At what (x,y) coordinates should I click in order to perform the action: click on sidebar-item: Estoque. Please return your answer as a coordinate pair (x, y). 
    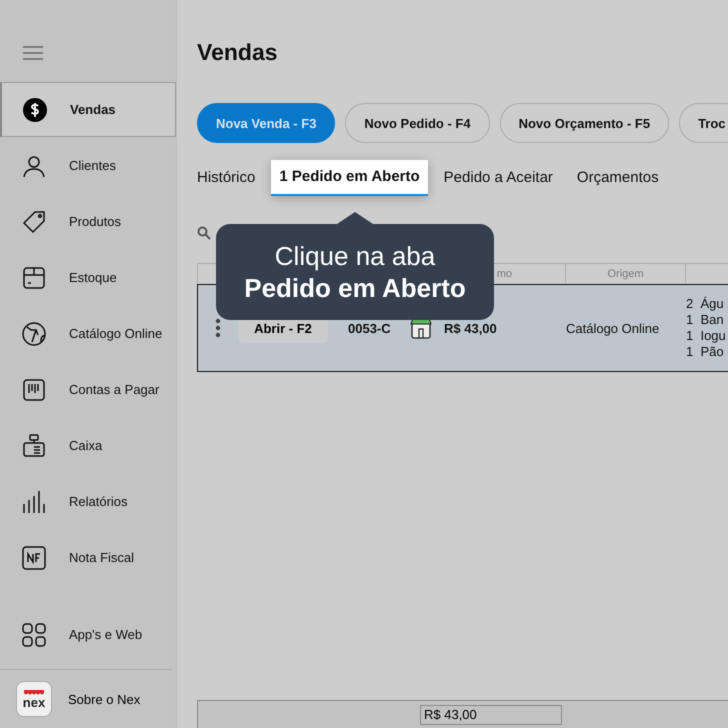
    Looking at the image, I should click on (88, 277).